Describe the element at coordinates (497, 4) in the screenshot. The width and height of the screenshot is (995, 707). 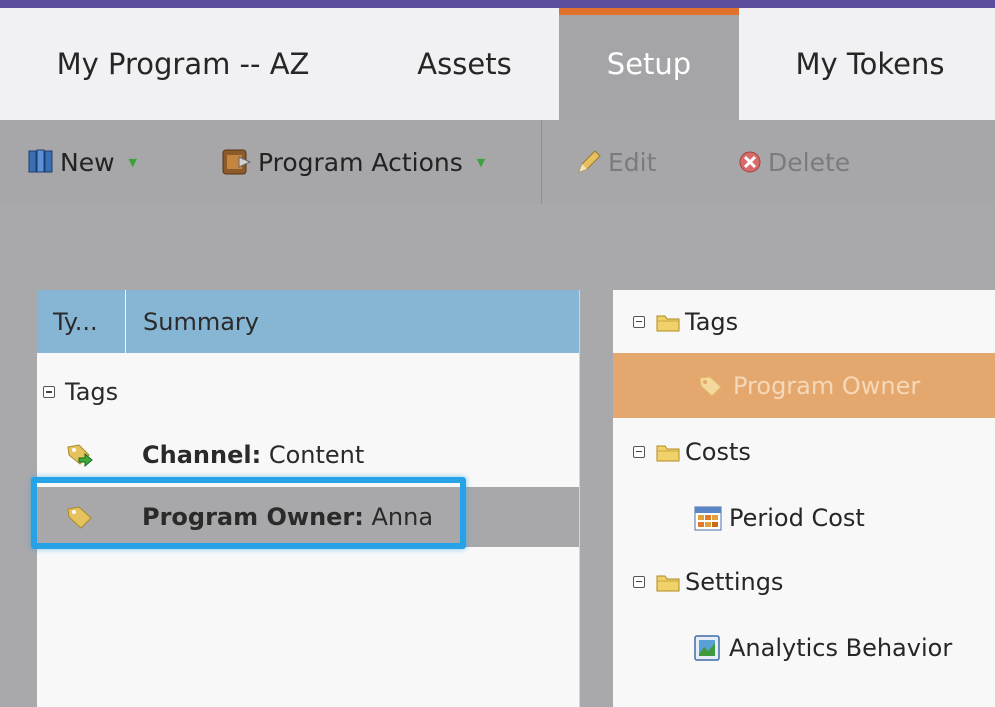
I see `top-accent-bar` at that location.